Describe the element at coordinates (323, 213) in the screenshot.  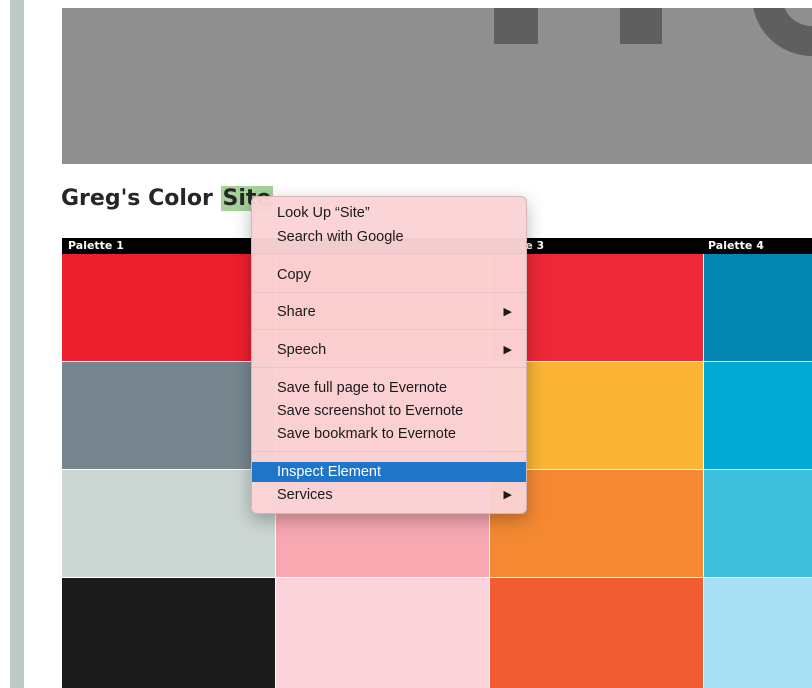
I see `menu-item-label: Look Up “Site”` at that location.